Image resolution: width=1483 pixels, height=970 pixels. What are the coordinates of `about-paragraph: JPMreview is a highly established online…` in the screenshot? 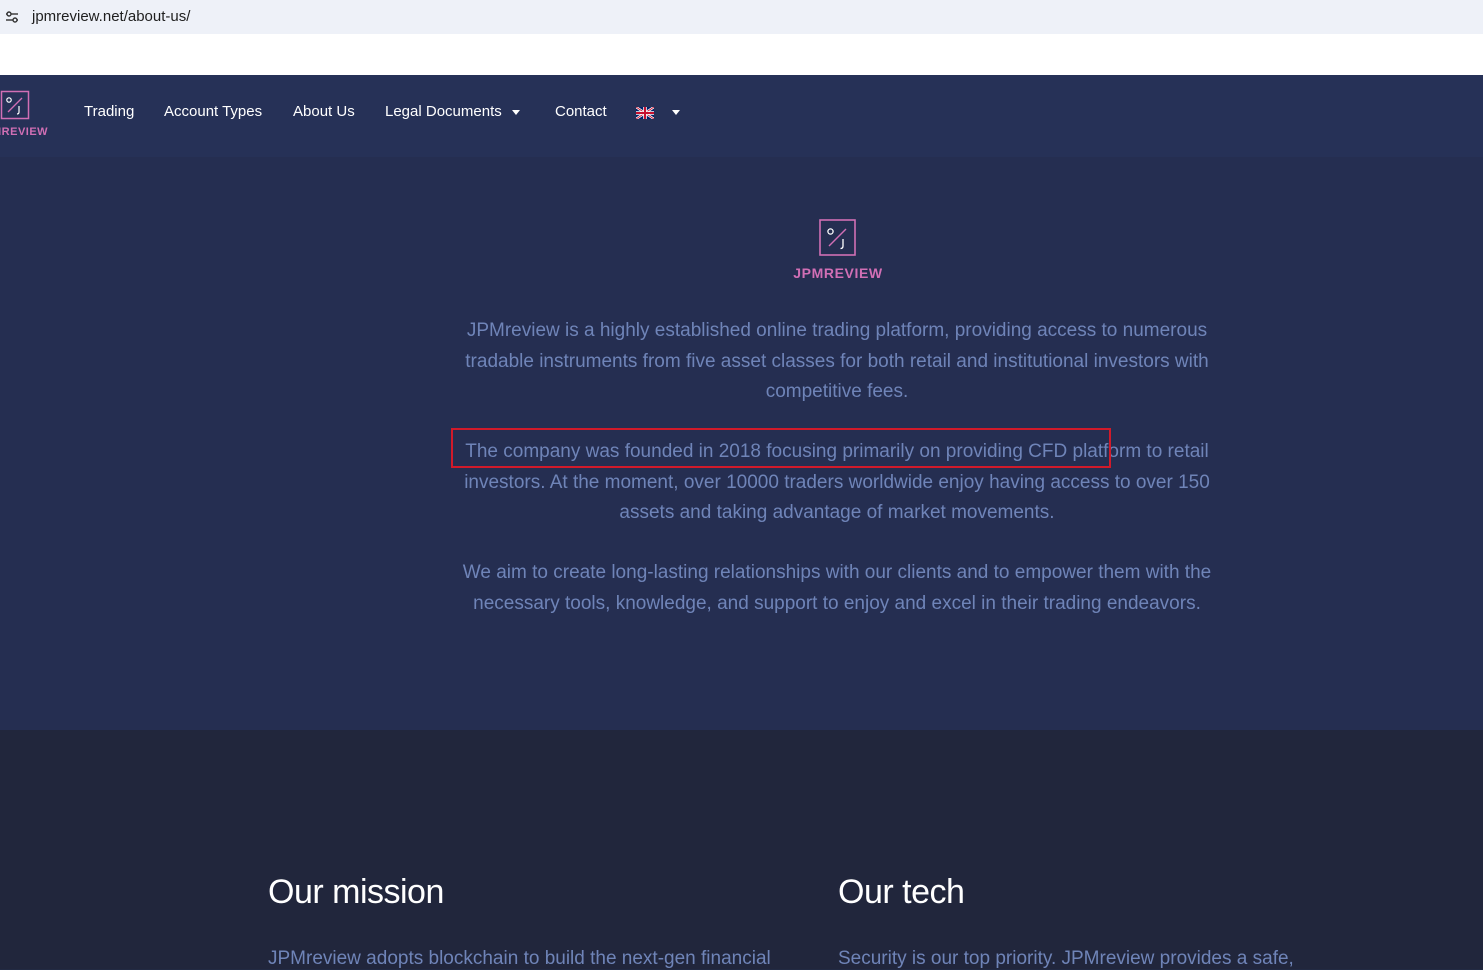 It's located at (837, 361).